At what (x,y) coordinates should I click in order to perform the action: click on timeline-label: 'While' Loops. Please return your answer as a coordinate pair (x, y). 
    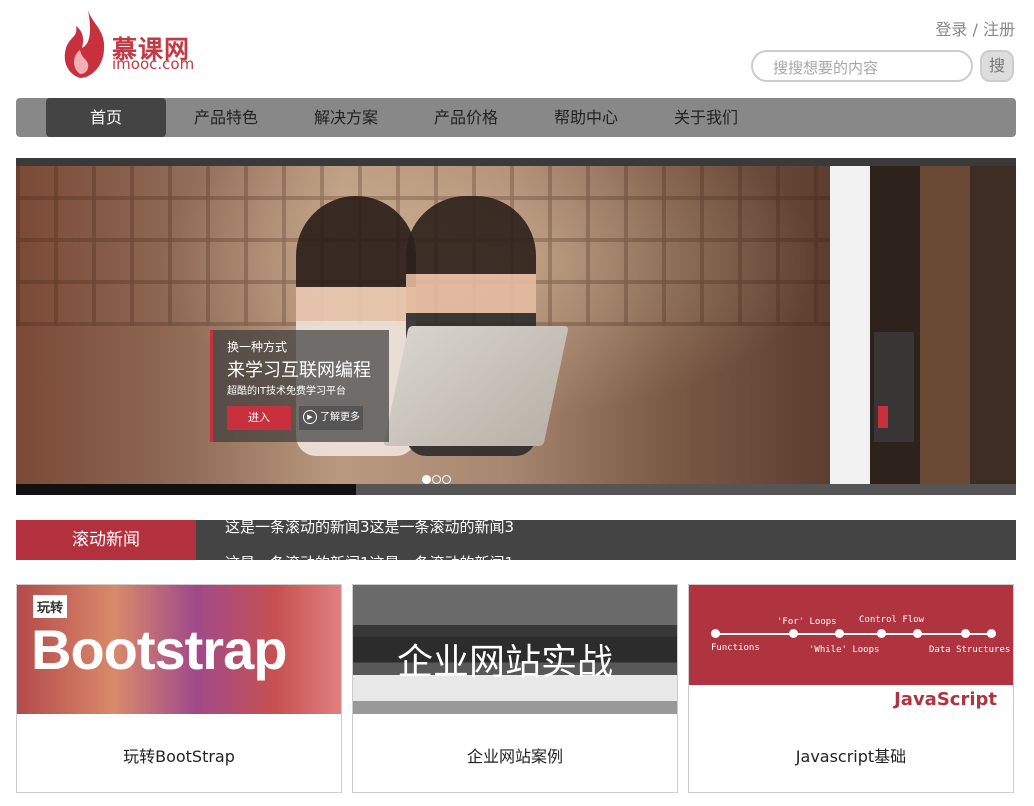
    Looking at the image, I should click on (844, 650).